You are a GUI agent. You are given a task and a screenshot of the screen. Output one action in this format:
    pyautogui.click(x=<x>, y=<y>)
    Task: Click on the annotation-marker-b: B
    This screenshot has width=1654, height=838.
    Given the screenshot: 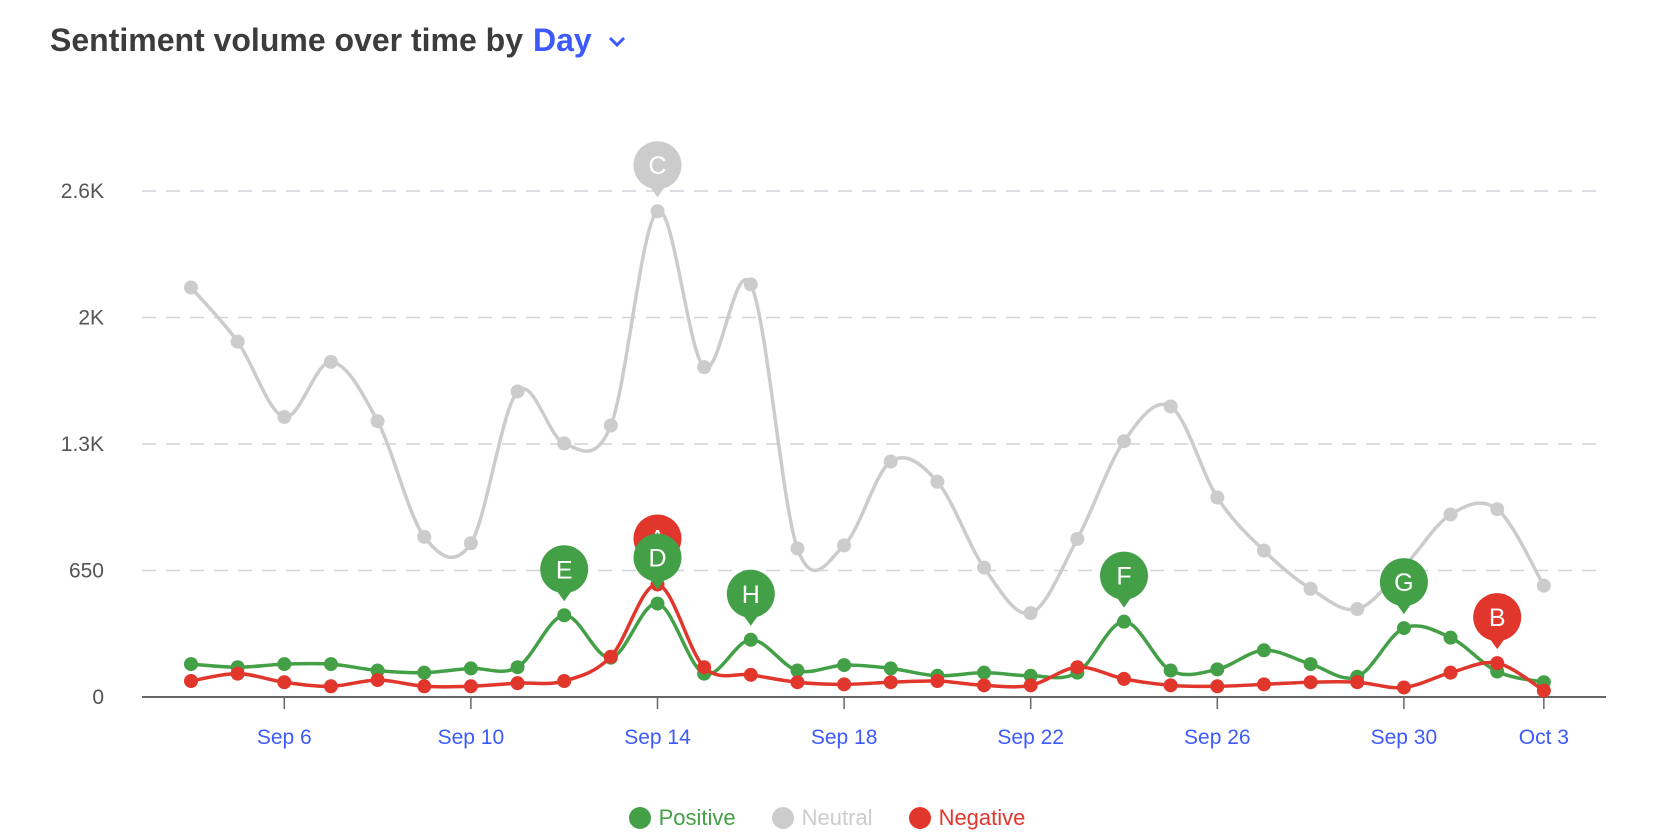 What is the action you would take?
    pyautogui.click(x=1497, y=621)
    